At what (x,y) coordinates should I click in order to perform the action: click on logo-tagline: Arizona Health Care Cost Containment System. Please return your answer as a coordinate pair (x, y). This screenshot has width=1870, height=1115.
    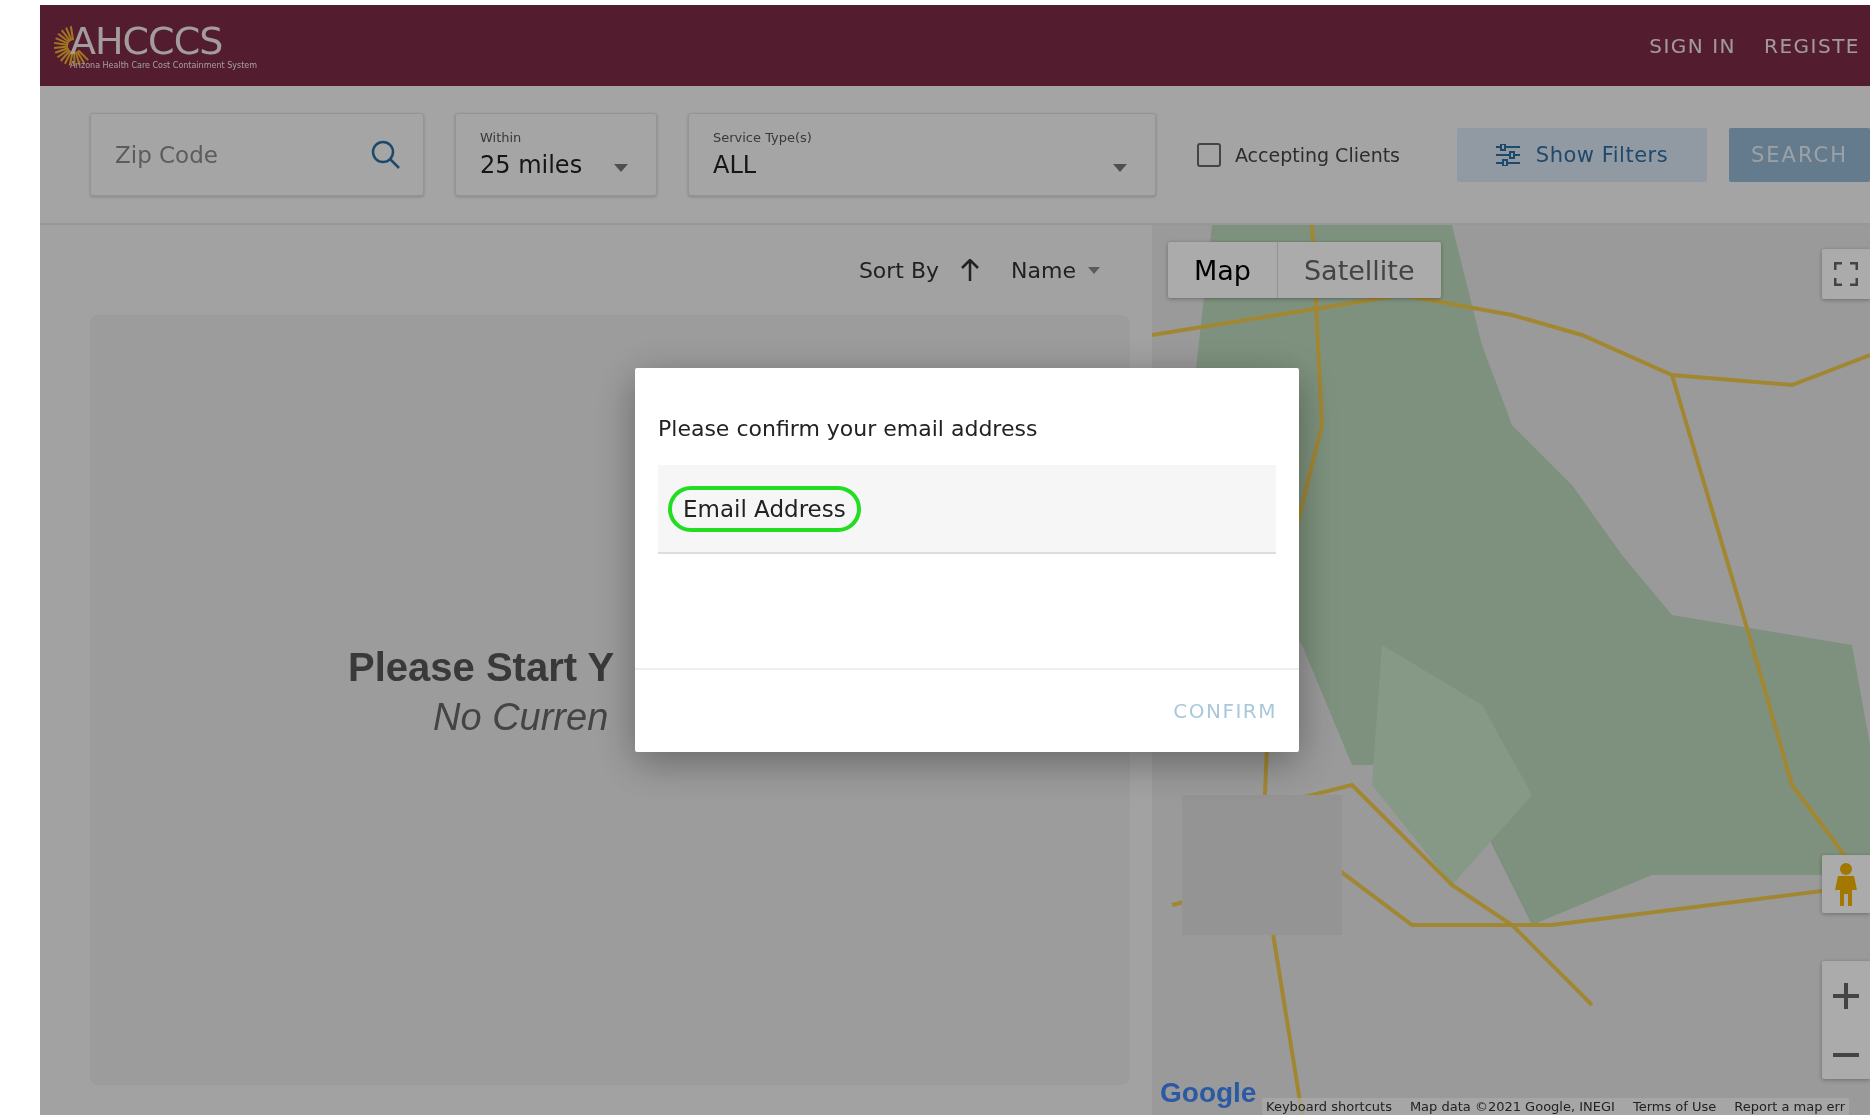
    Looking at the image, I should click on (163, 65).